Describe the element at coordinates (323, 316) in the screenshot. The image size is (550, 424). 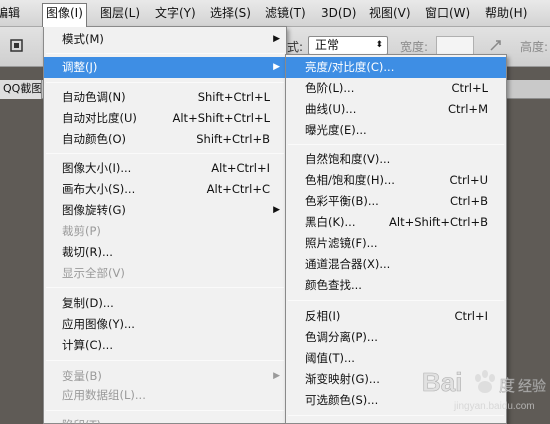
I see `menu-item-label: 反相(I)` at that location.